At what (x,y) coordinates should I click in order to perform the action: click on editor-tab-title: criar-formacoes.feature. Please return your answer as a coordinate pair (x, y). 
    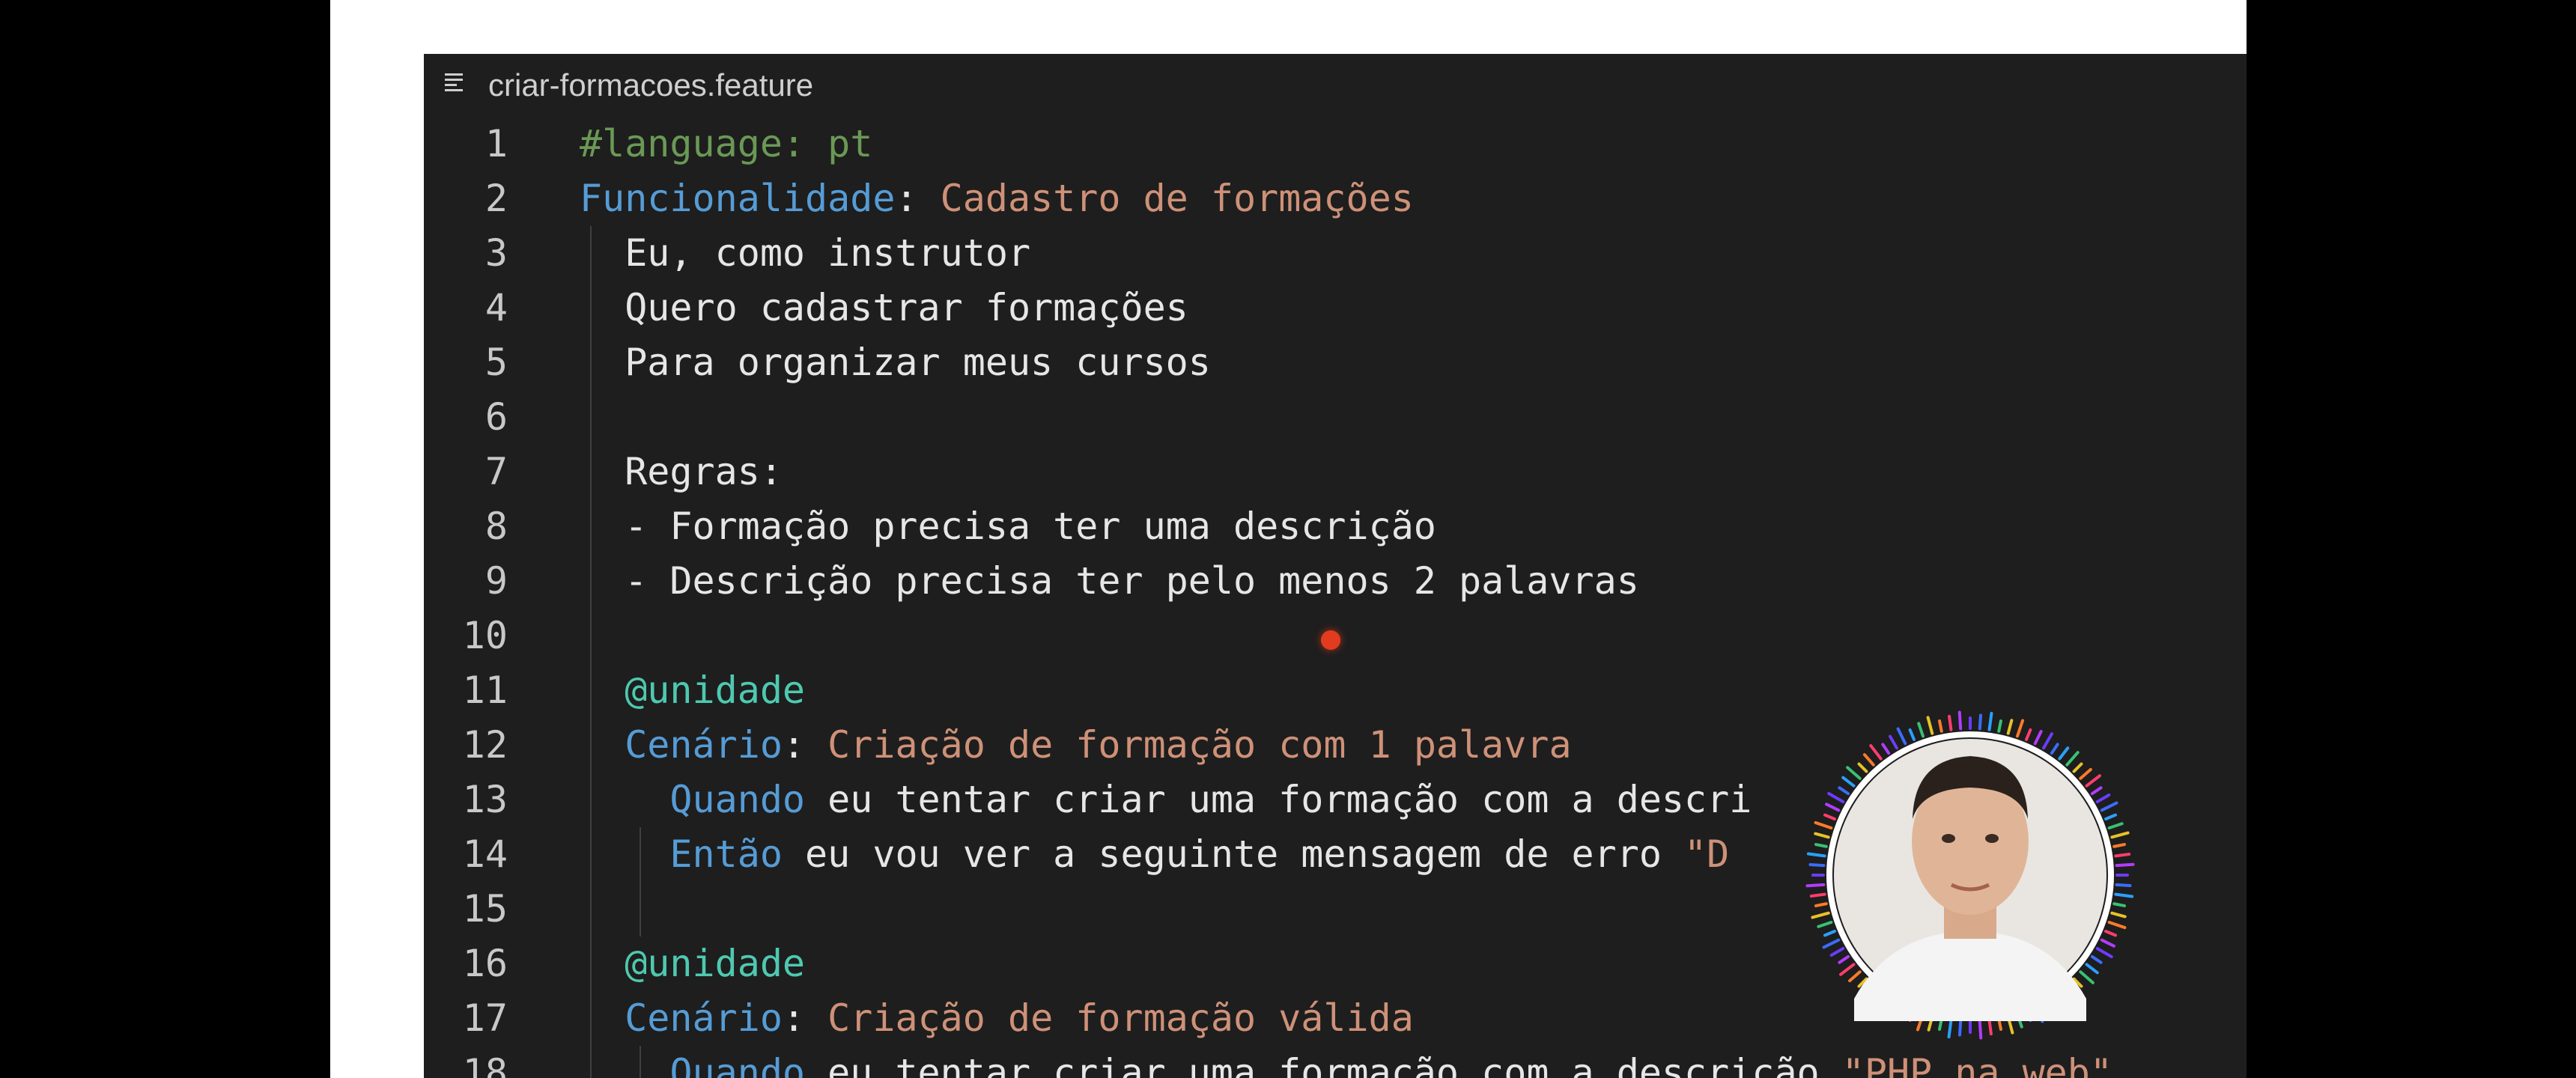
    Looking at the image, I should click on (650, 85).